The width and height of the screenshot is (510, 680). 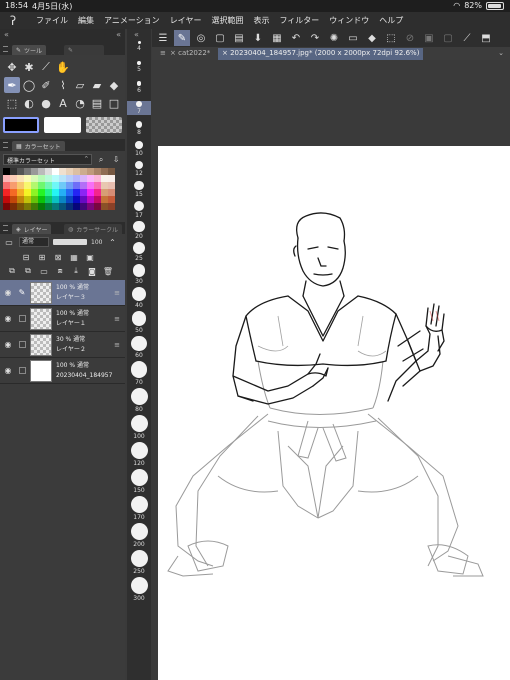 I want to click on brush-size-300: 300, so click(x=139, y=589).